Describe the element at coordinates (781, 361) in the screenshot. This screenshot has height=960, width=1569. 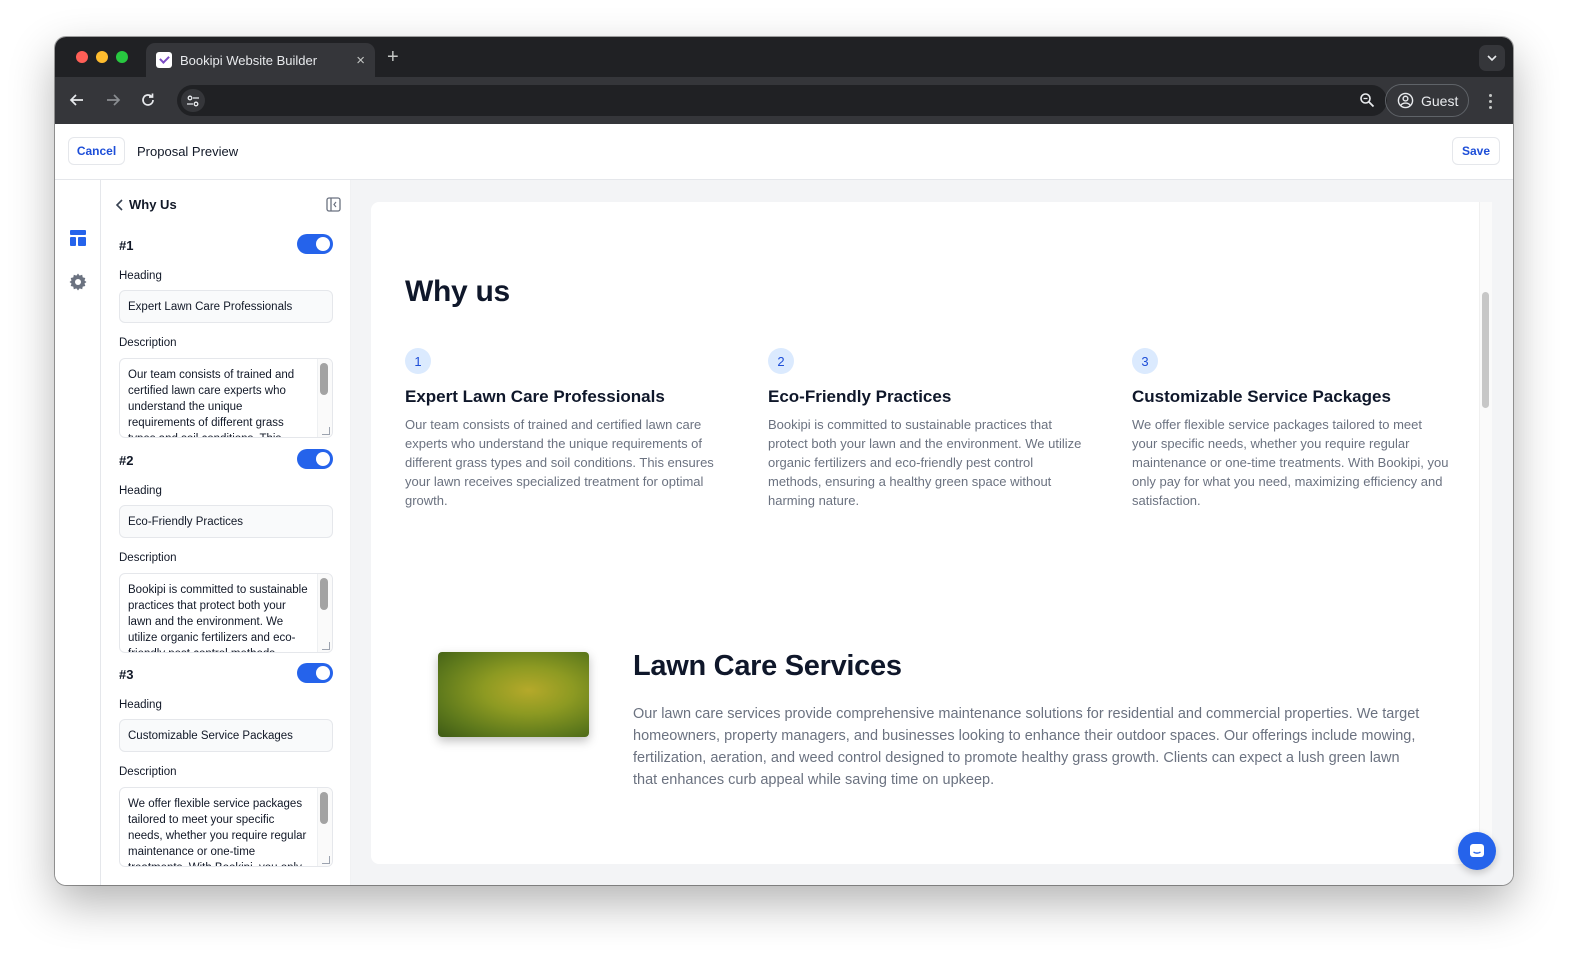
I see `number-badge: 2` at that location.